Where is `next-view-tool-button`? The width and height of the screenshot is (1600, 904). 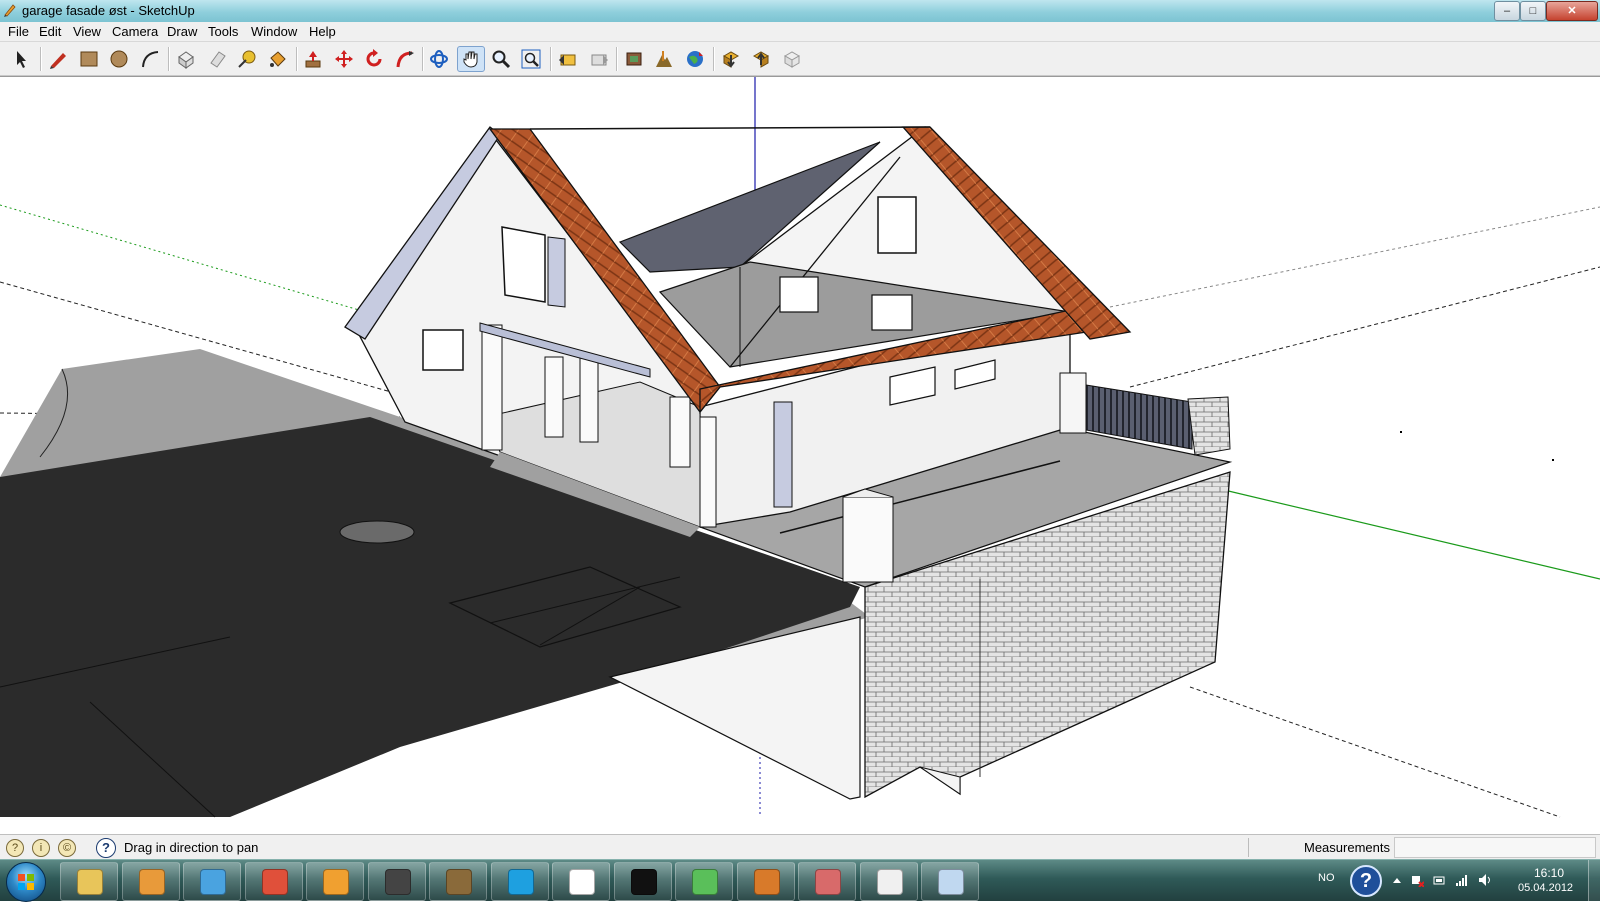 next-view-tool-button is located at coordinates (599, 59).